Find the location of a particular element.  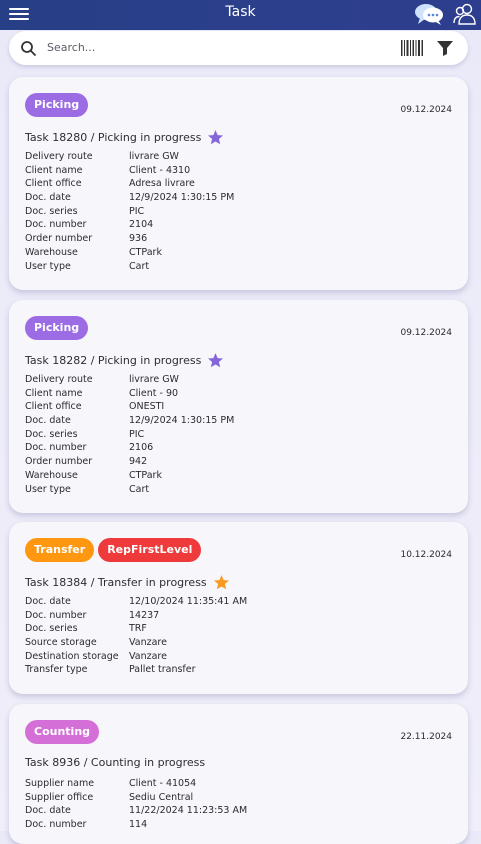

field-row: Doc. number 2104 is located at coordinates (129, 226).